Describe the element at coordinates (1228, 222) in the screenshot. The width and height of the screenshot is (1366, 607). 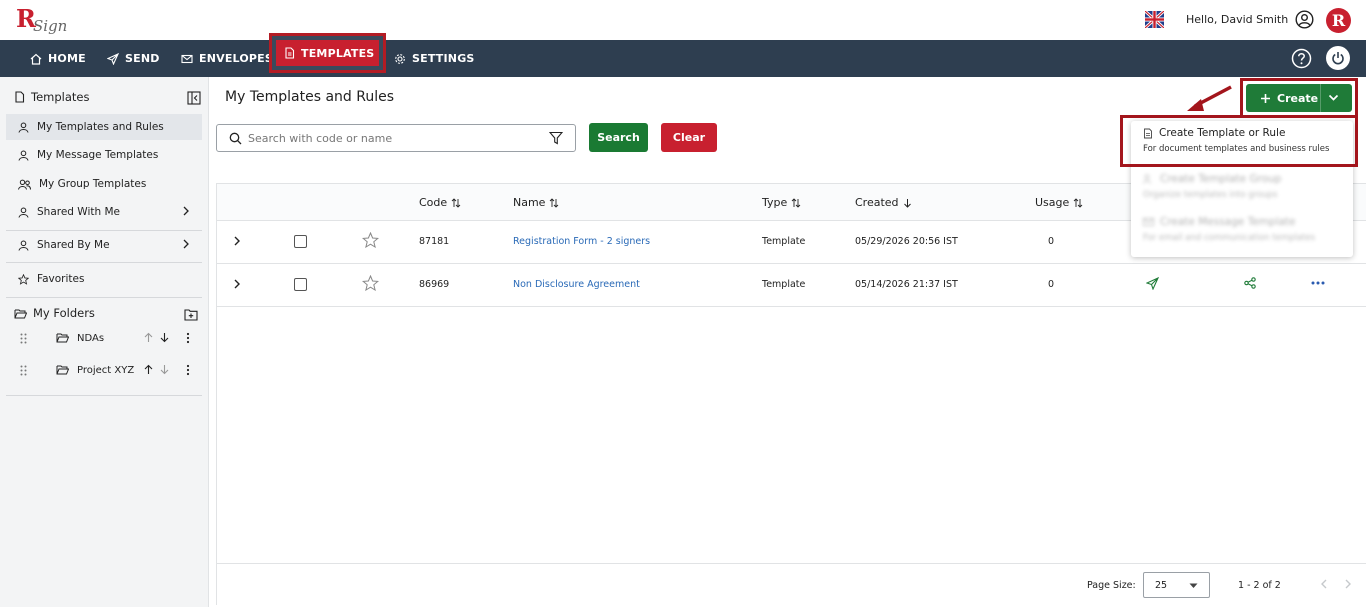
I see `menu-item-title: Create Message Template` at that location.